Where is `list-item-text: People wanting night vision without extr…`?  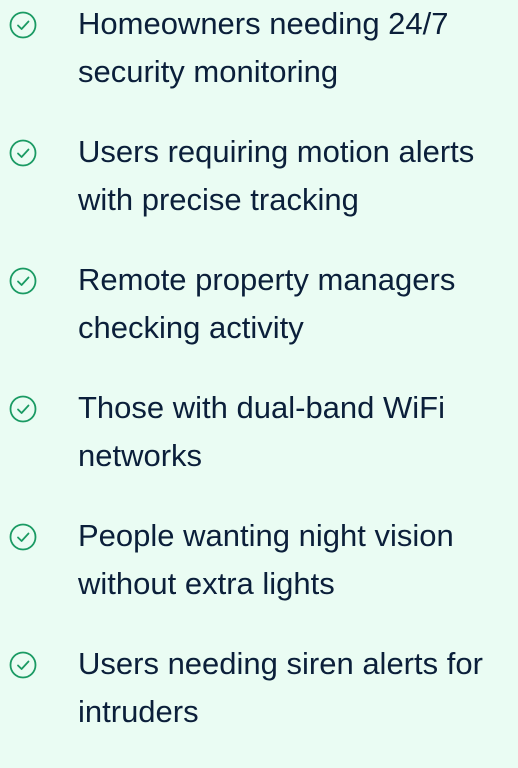
list-item-text: People wanting night vision without extr… is located at coordinates (298, 560).